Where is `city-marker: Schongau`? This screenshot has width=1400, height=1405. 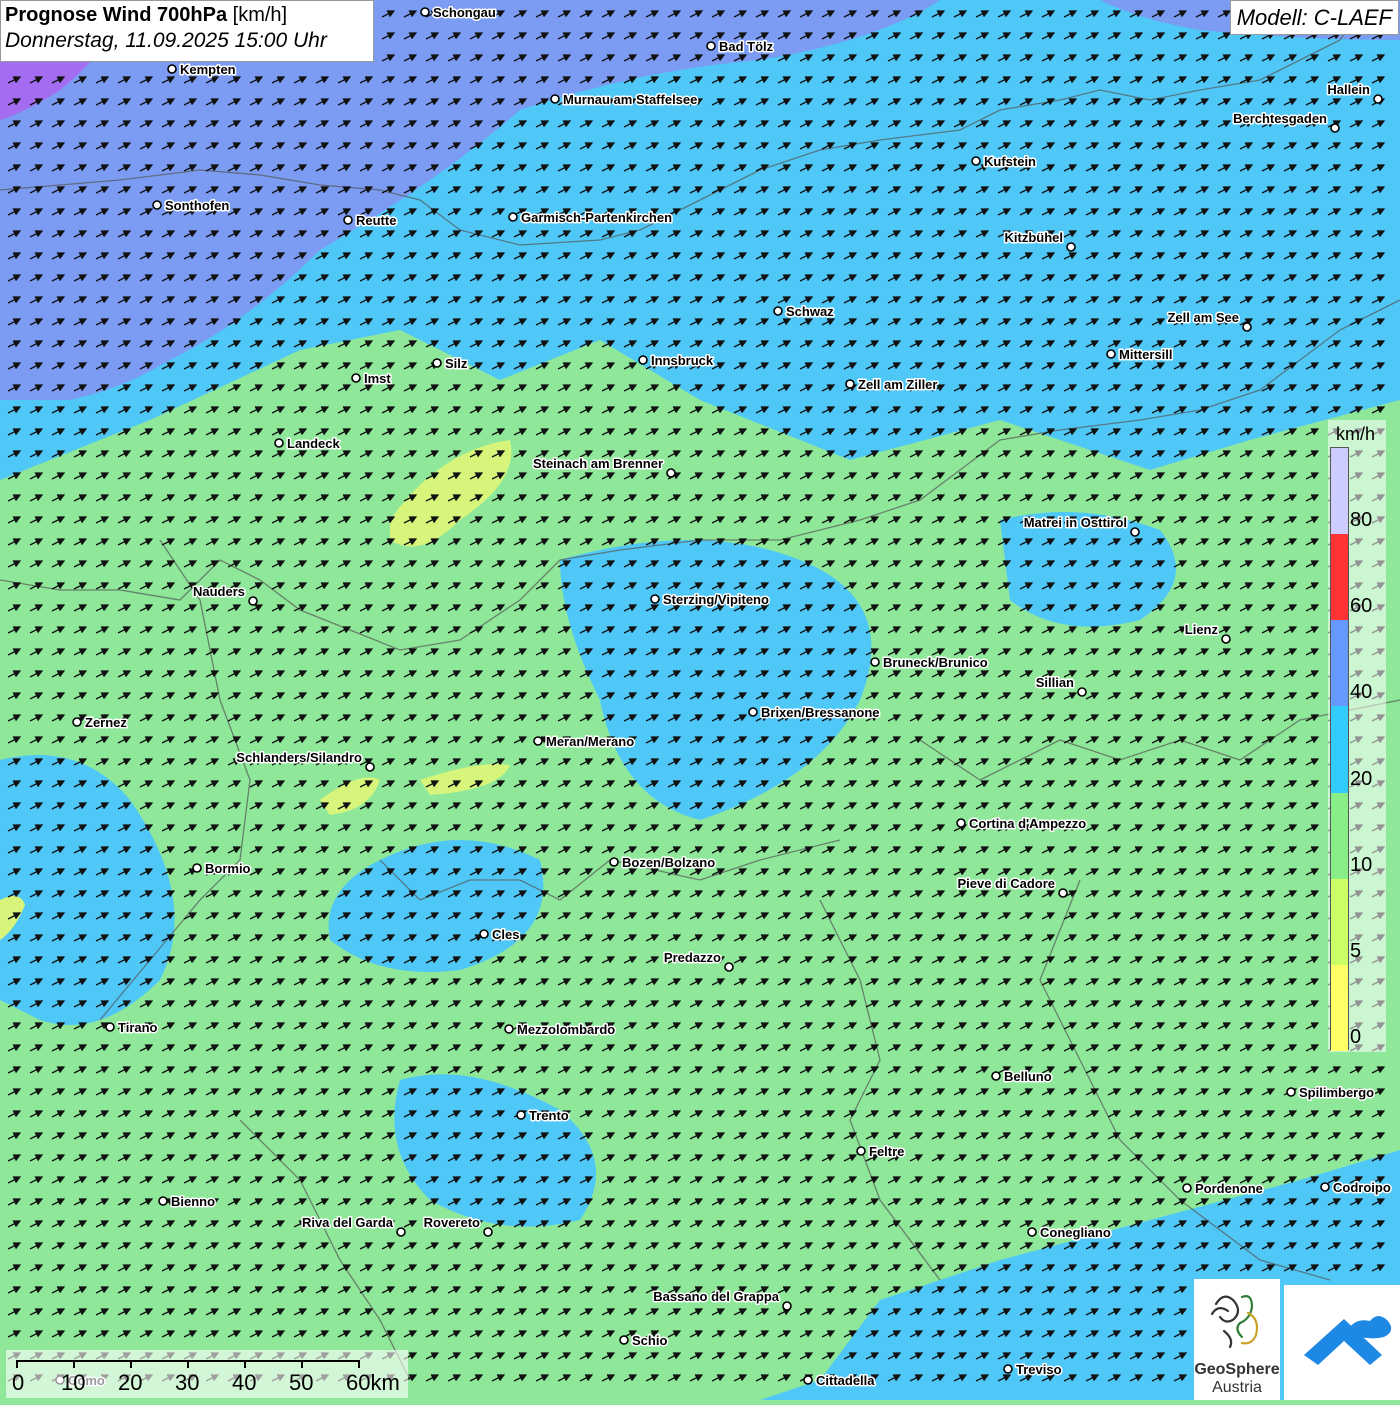 city-marker: Schongau is located at coordinates (458, 13).